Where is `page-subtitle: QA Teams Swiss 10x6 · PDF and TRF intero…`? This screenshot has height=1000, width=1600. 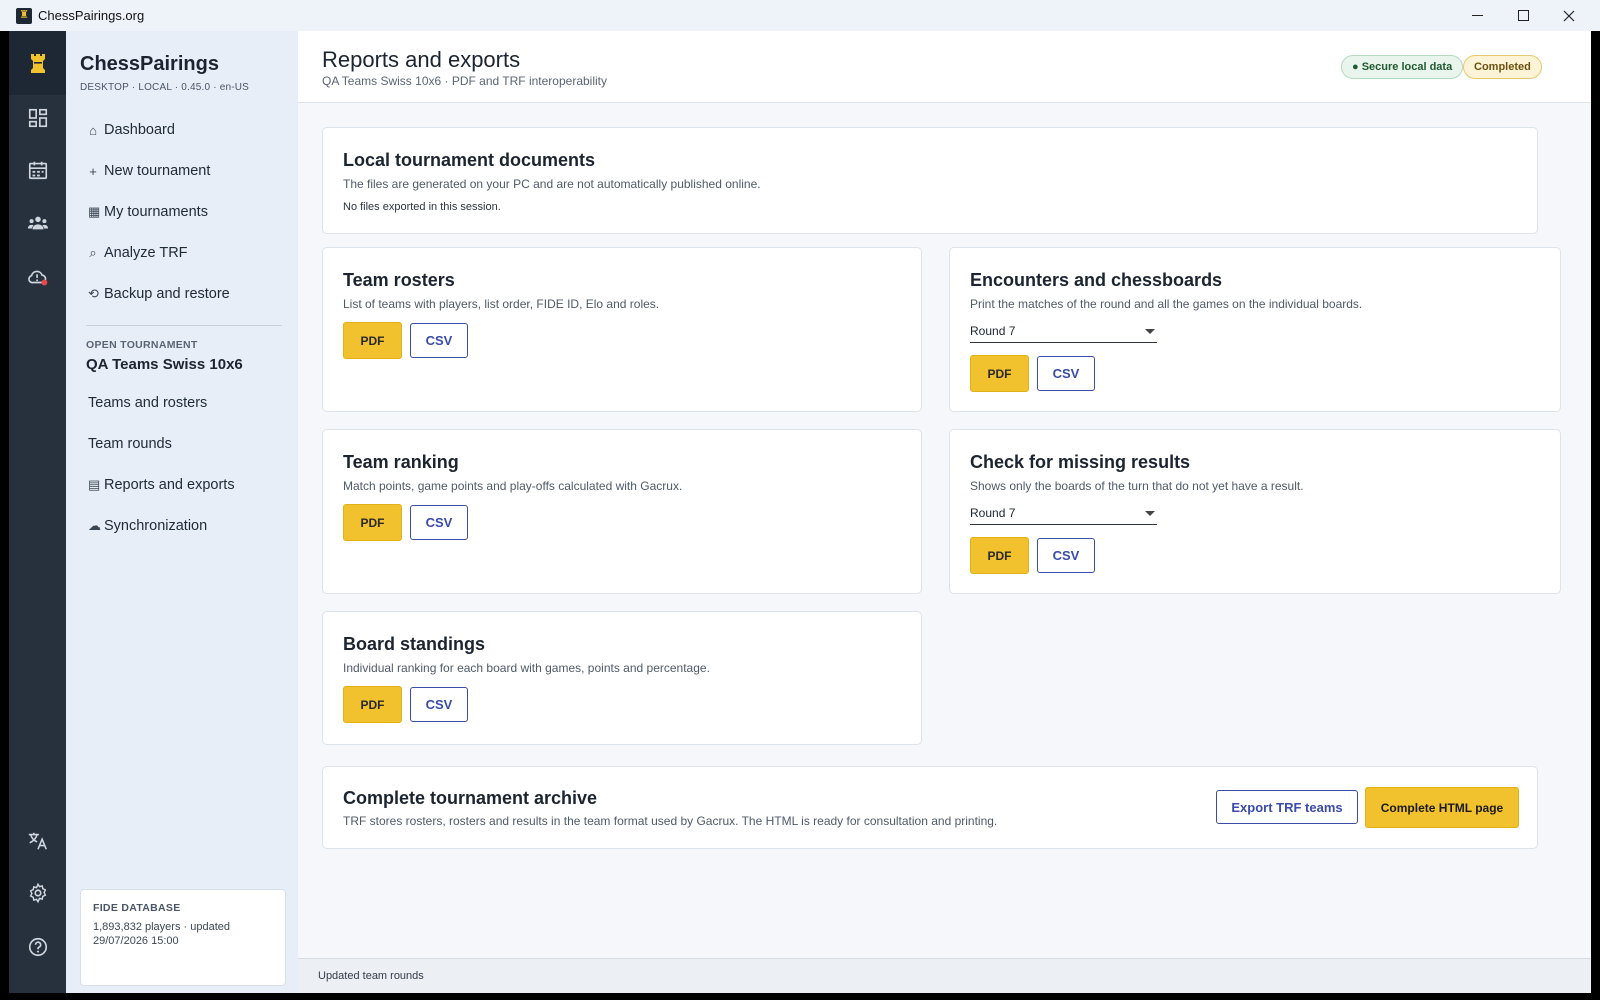 page-subtitle: QA Teams Swiss 10x6 · PDF and TRF intero… is located at coordinates (464, 81).